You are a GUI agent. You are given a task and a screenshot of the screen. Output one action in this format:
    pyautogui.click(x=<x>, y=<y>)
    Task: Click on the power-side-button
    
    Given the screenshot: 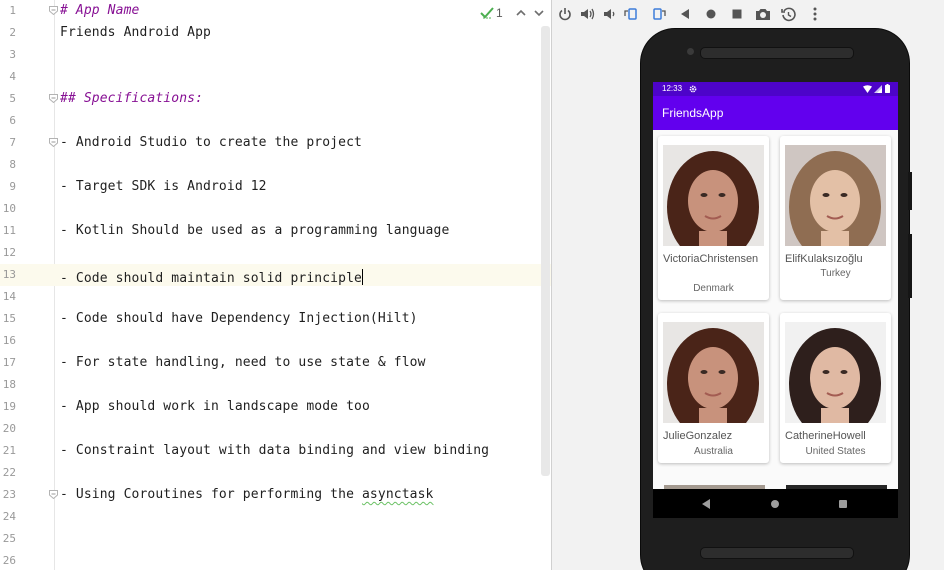 What is the action you would take?
    pyautogui.click(x=910, y=266)
    